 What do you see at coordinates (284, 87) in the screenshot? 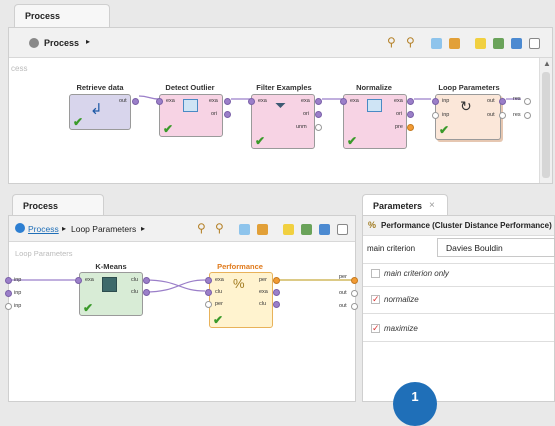
I see `op-filter-examples-label: Filter Examples` at bounding box center [284, 87].